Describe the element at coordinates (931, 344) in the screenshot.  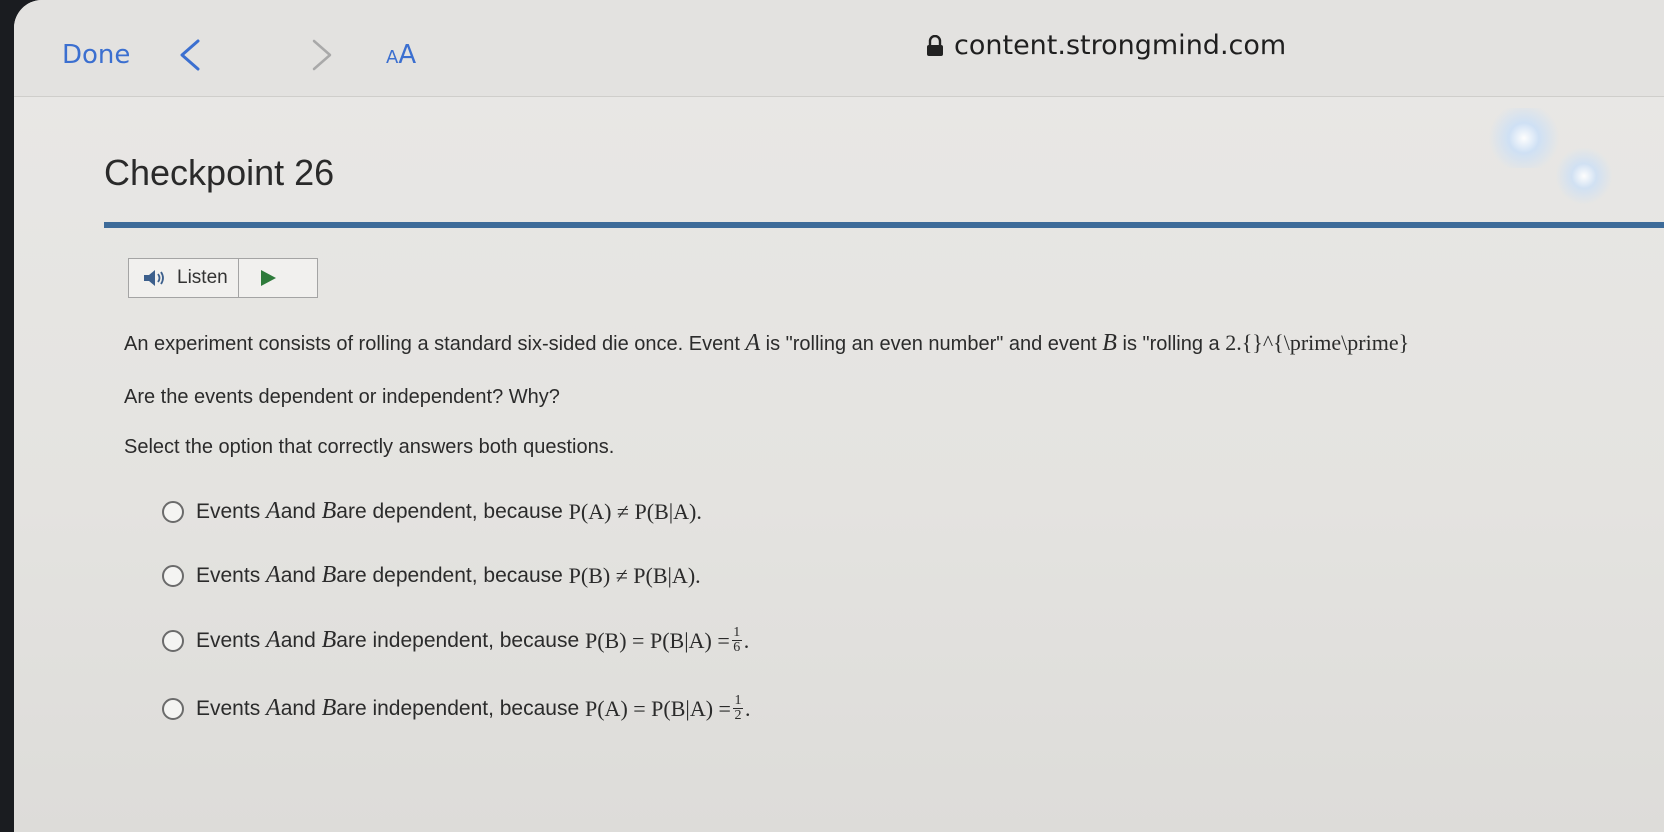
I see `question-text-part: is "rolling an even number" and event` at that location.